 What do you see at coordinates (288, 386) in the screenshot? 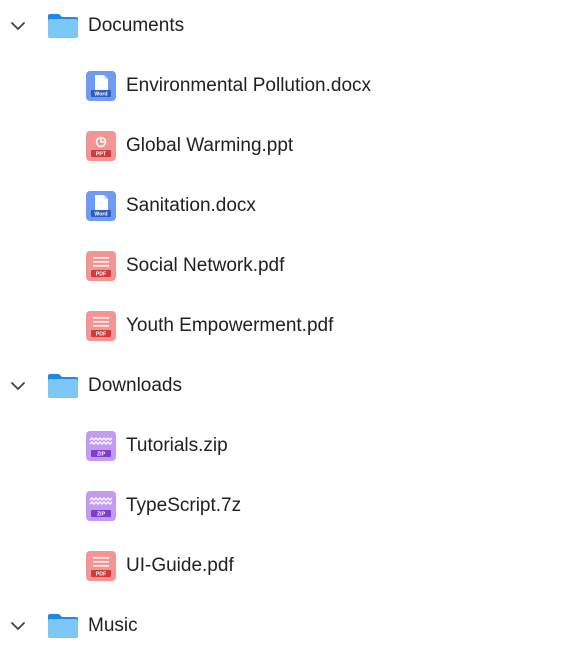
I see `tree-node-downloads: Downloads` at bounding box center [288, 386].